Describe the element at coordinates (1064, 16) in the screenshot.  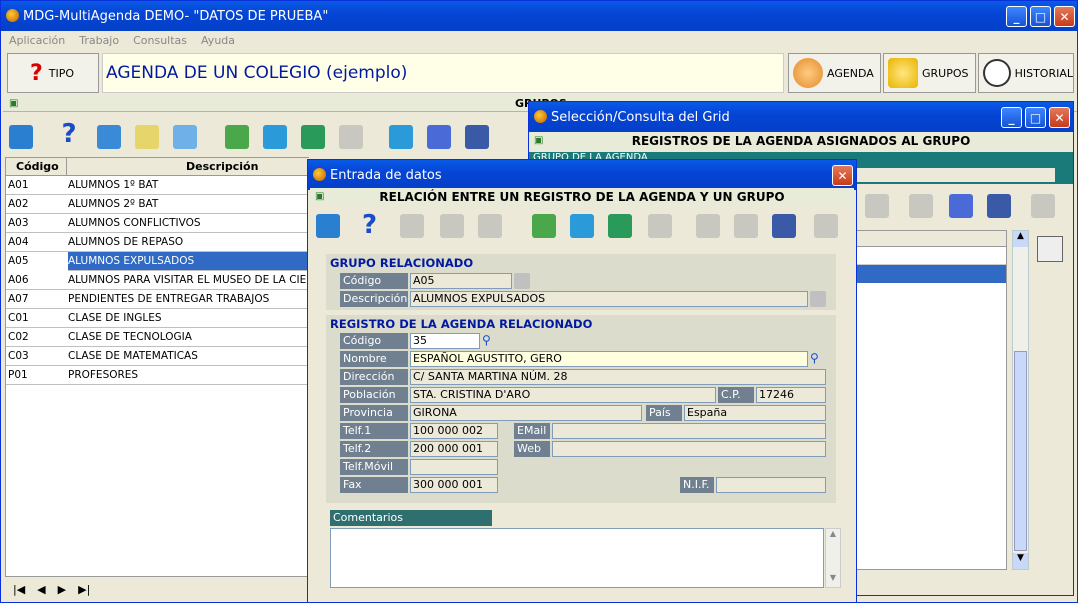
I see `close-button: ✕` at that location.